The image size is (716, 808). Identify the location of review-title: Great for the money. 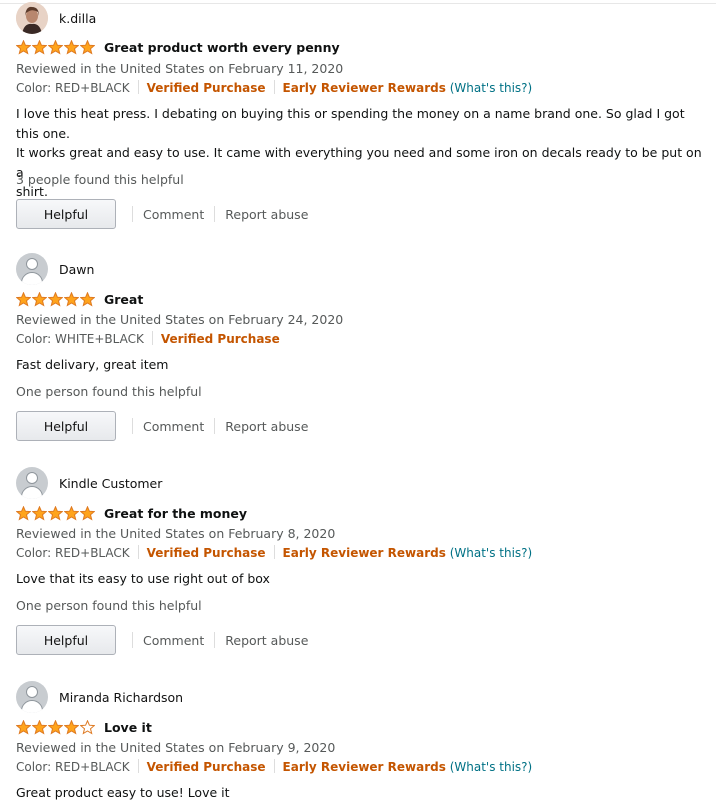
(175, 513).